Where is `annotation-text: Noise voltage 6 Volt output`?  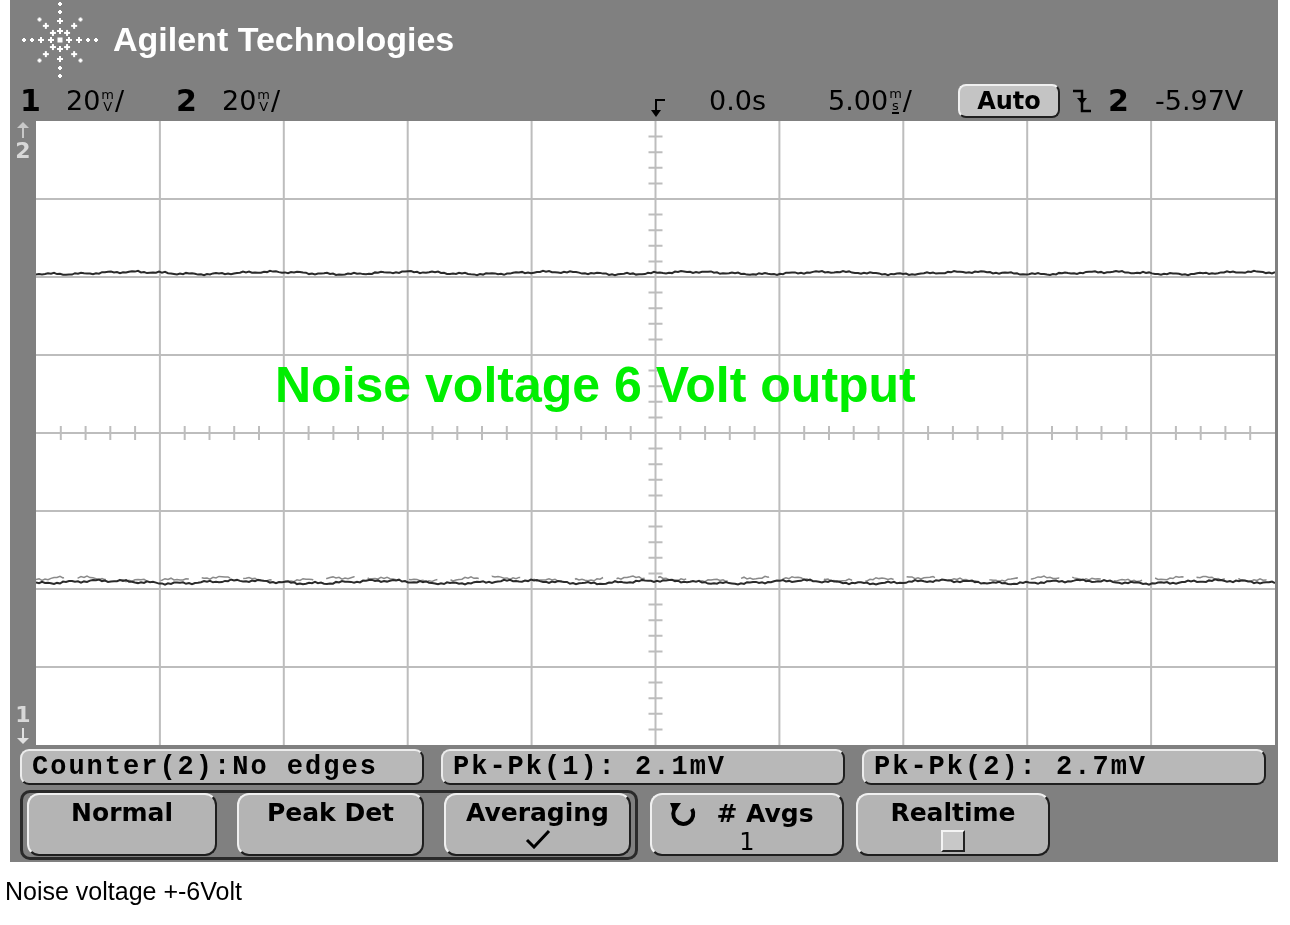
annotation-text: Noise voltage 6 Volt output is located at coordinates (595, 385).